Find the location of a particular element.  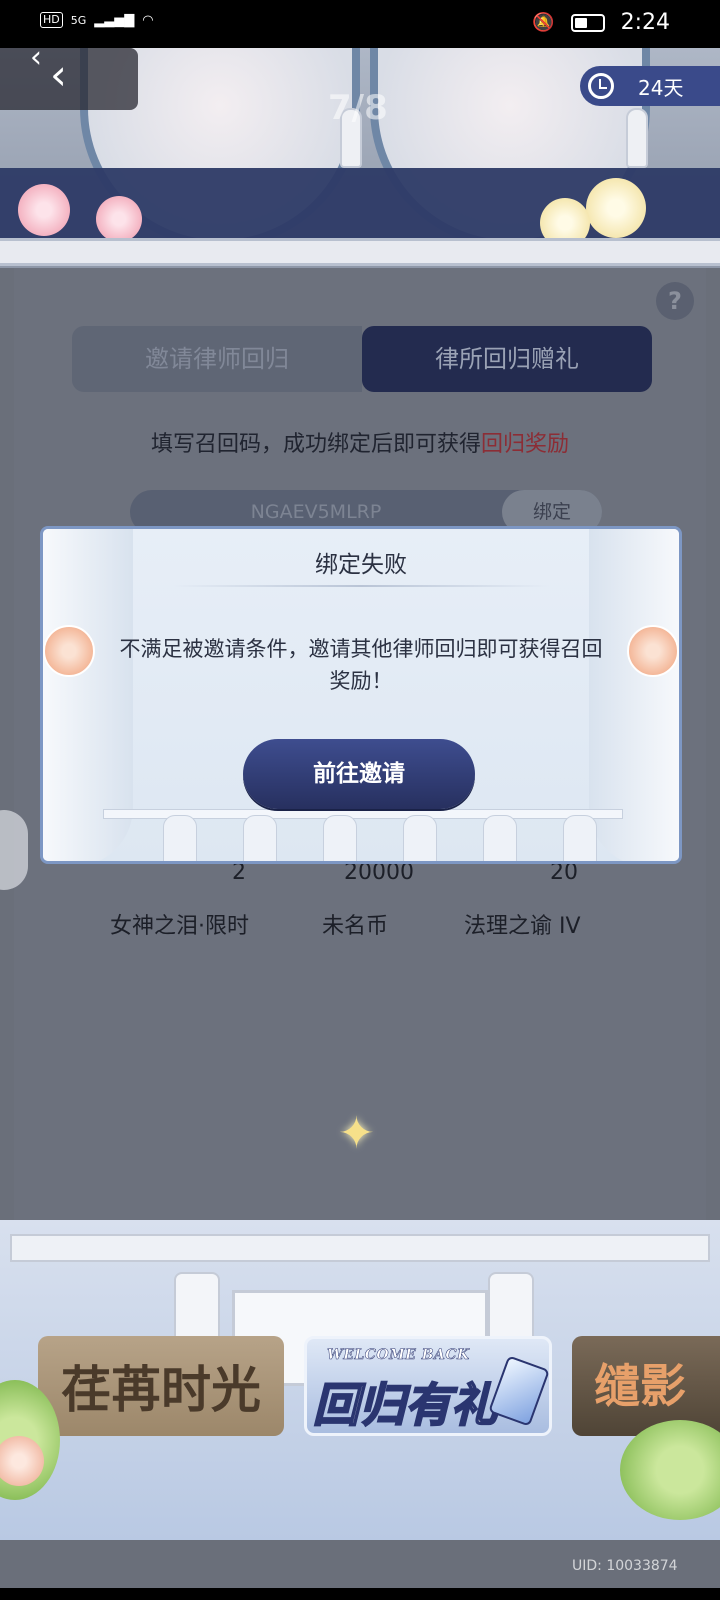

back-button: ‹ ‹ is located at coordinates (69, 75).